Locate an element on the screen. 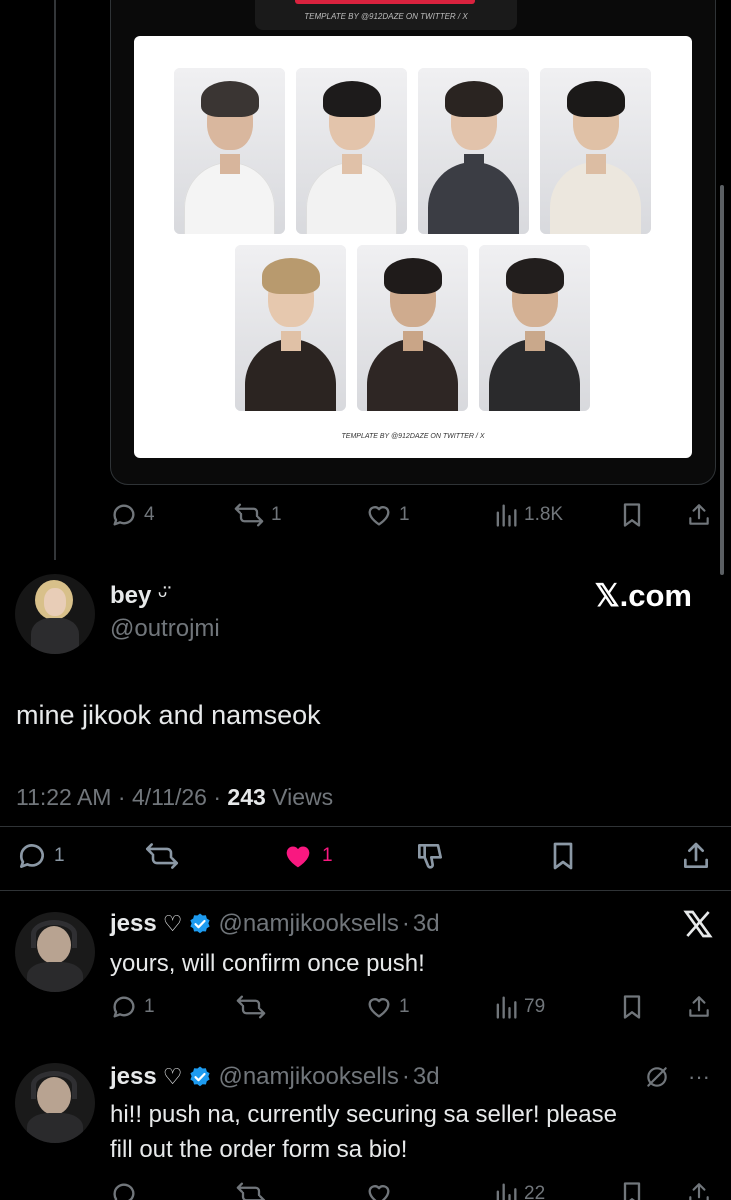  reply-button is located at coordinates (124, 1190).